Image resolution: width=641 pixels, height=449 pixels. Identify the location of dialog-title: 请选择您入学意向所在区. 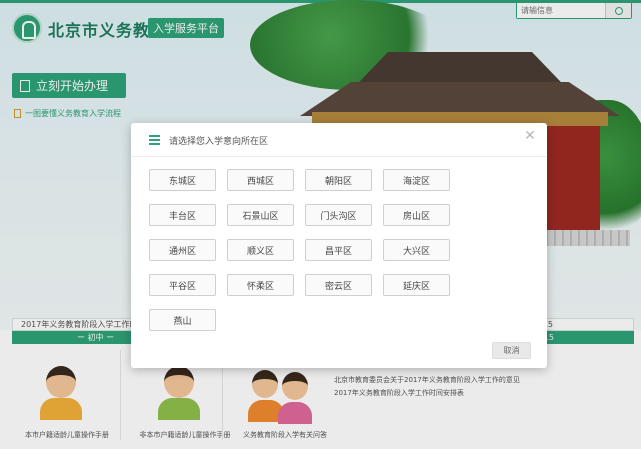
(219, 142).